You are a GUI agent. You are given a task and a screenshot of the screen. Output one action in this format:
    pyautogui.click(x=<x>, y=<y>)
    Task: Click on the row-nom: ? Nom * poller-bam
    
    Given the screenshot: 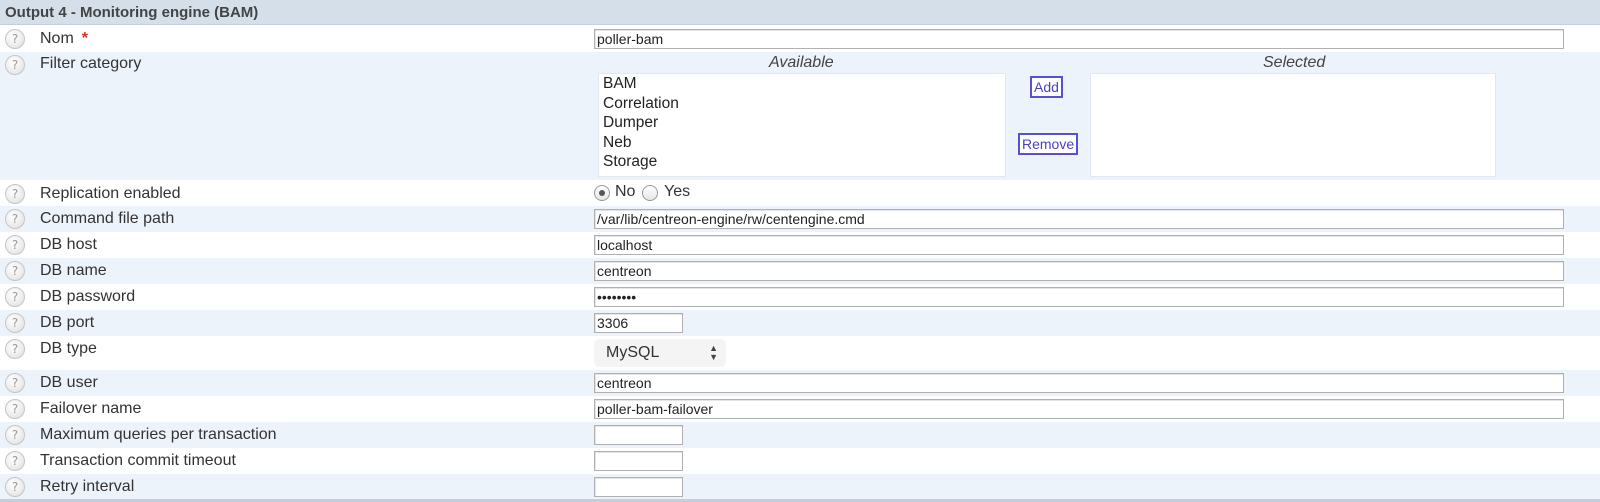 What is the action you would take?
    pyautogui.click(x=800, y=39)
    